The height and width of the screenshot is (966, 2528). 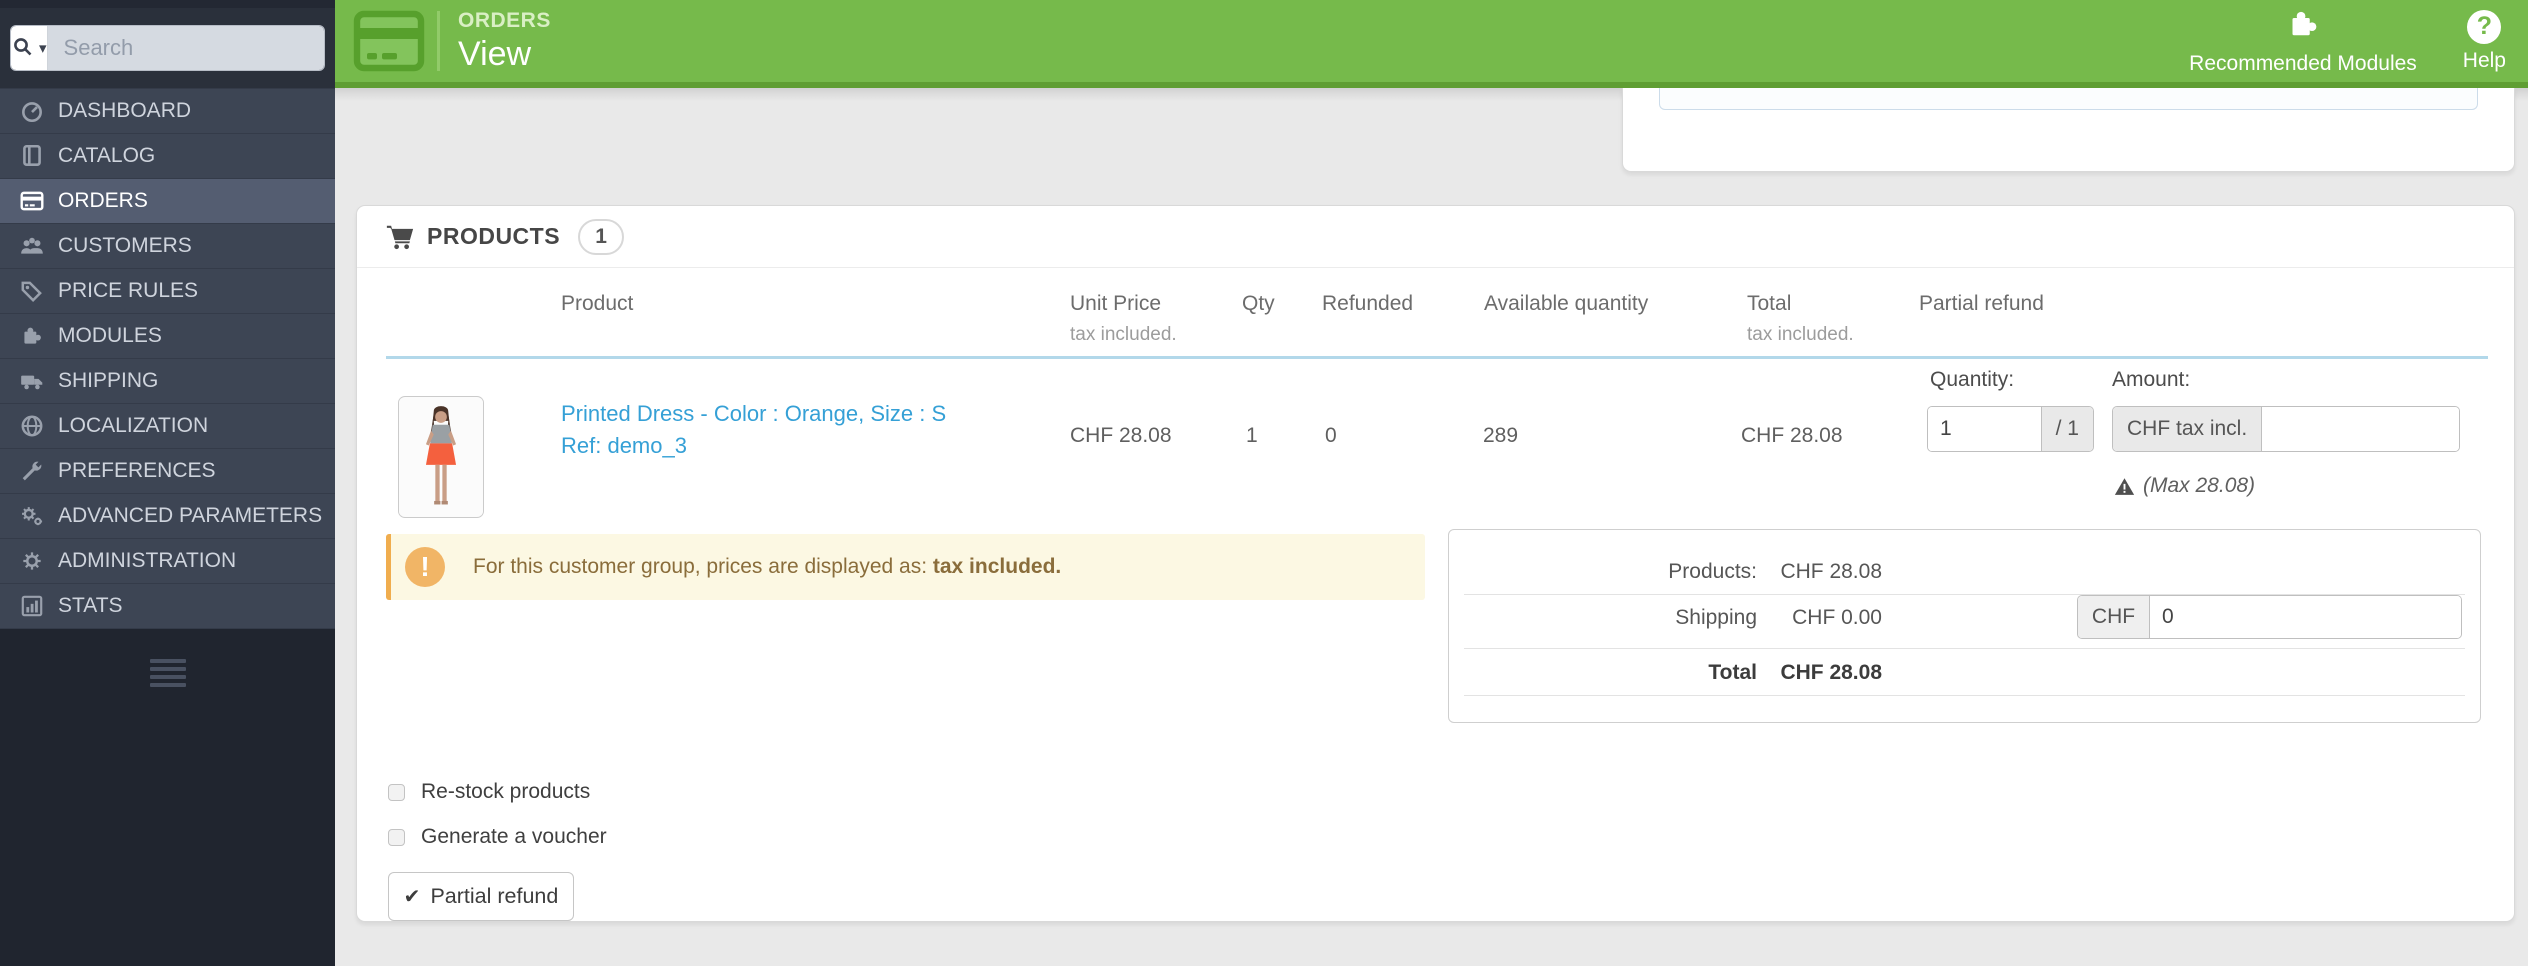 I want to click on cell-qty: 1, so click(x=1252, y=435).